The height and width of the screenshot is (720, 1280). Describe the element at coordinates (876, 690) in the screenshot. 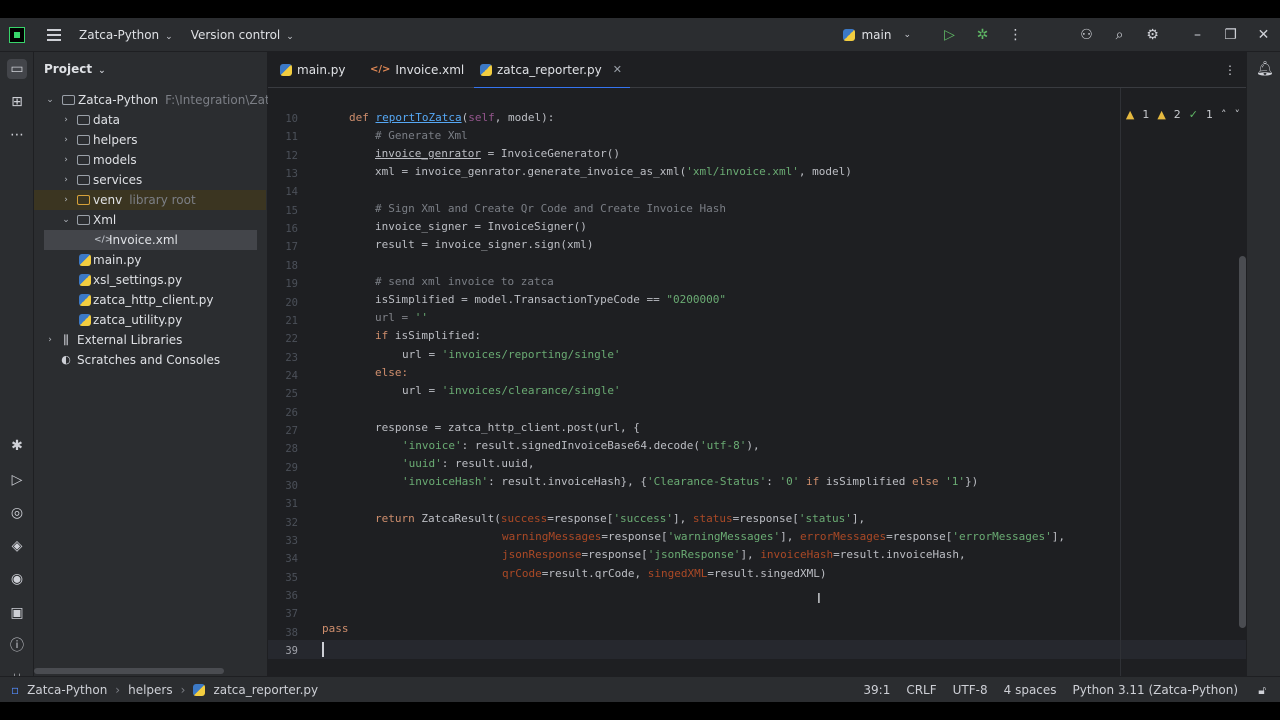

I see `caret-position: 39:1` at that location.